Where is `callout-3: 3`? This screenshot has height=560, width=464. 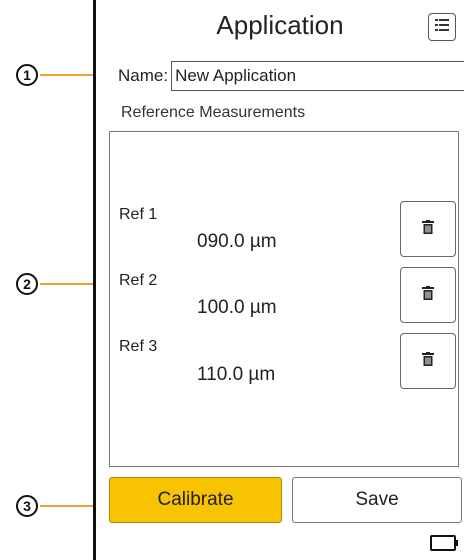
callout-3: 3 is located at coordinates (27, 506).